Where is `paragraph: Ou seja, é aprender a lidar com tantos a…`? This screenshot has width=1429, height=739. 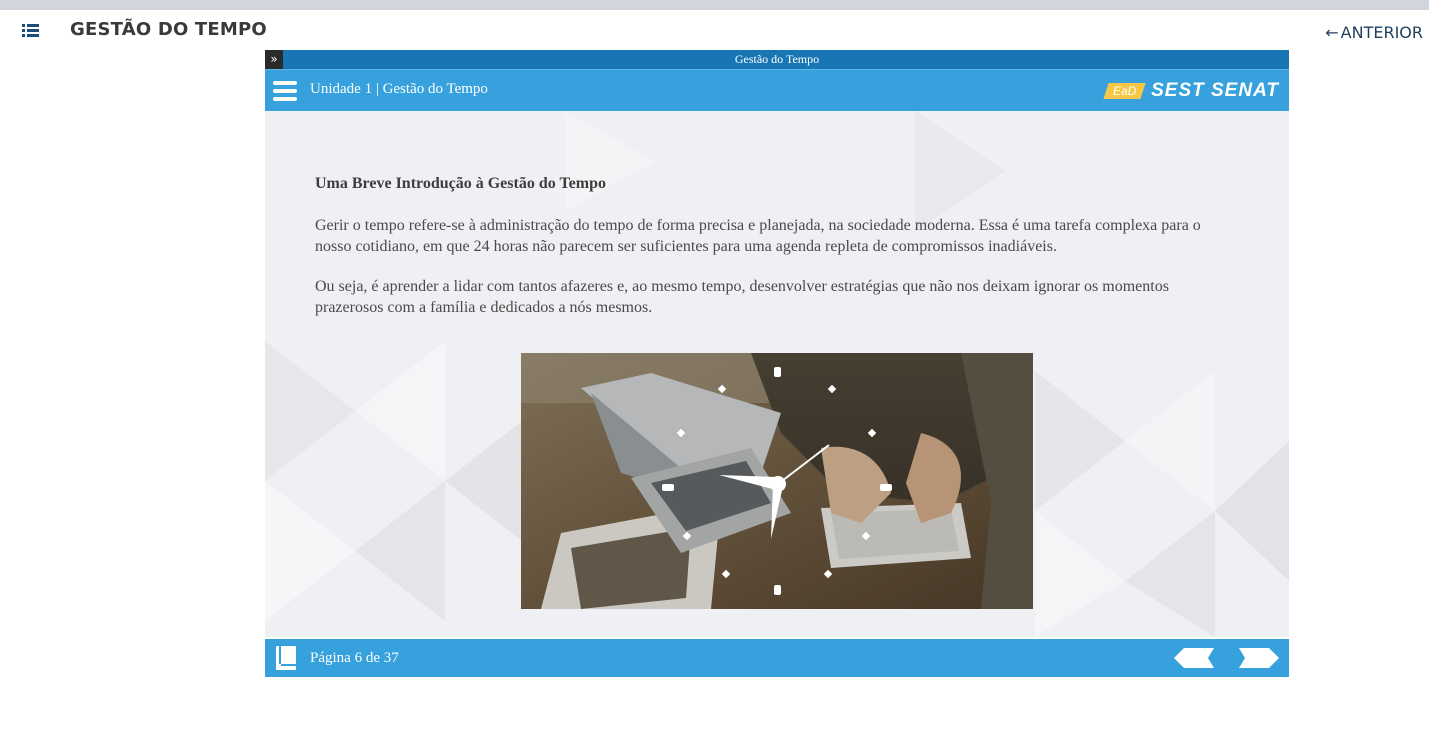
paragraph: Ou seja, é aprender a lidar com tantos a… is located at coordinates (742, 297).